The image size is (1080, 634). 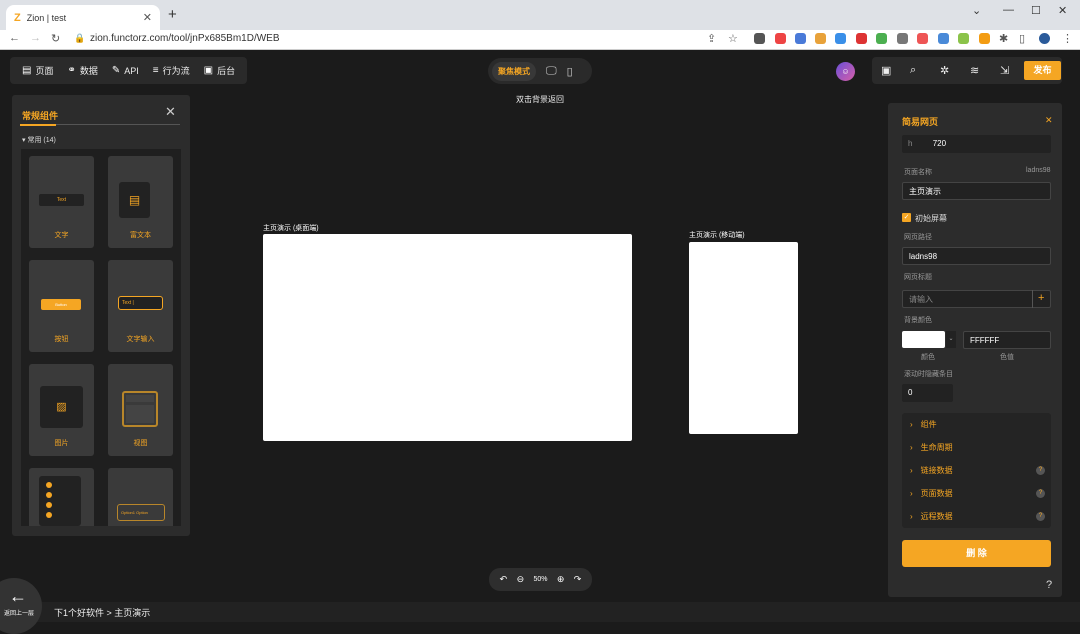 I want to click on nav-label: 后台, so click(x=226, y=71).